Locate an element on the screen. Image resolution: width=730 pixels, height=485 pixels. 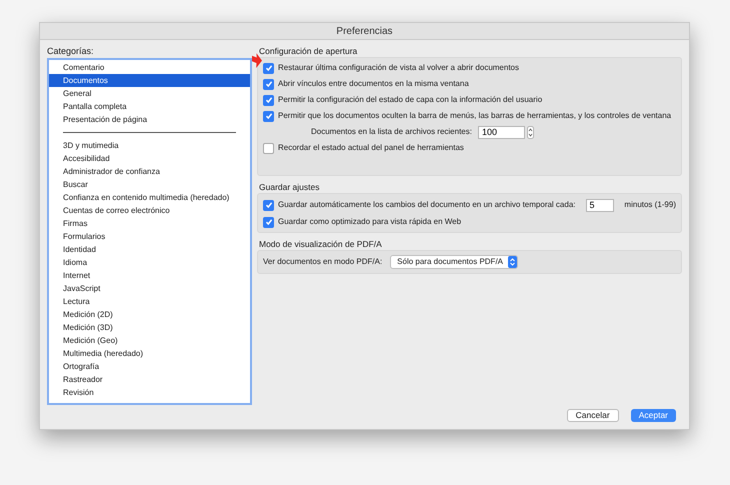
category-item: Multimedia (heredado) is located at coordinates (149, 353).